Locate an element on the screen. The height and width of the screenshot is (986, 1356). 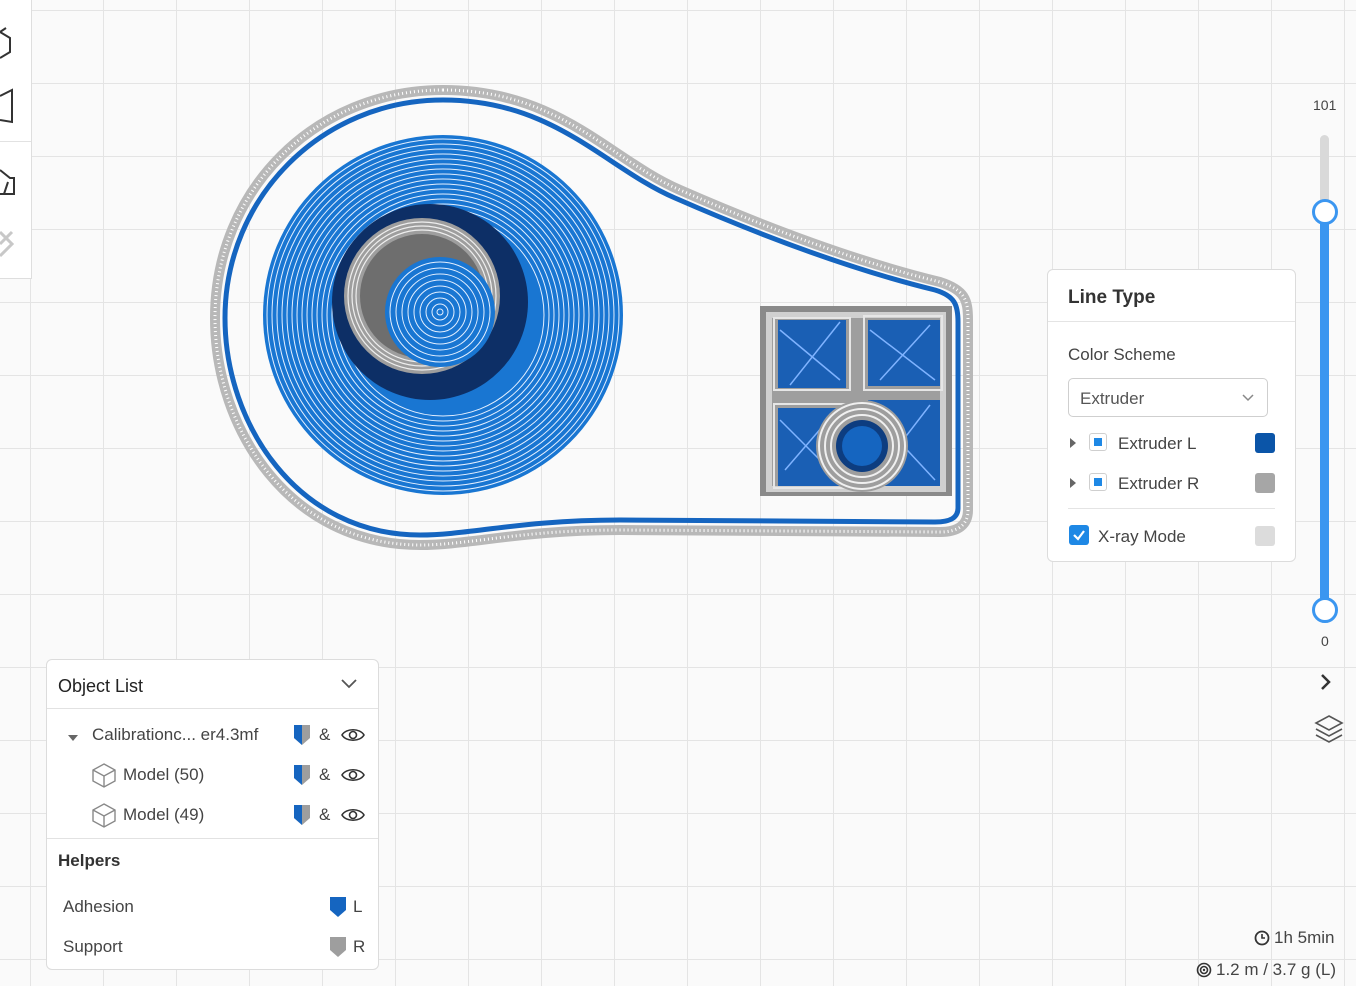
extruder-l-checkbox is located at coordinates (1098, 442).